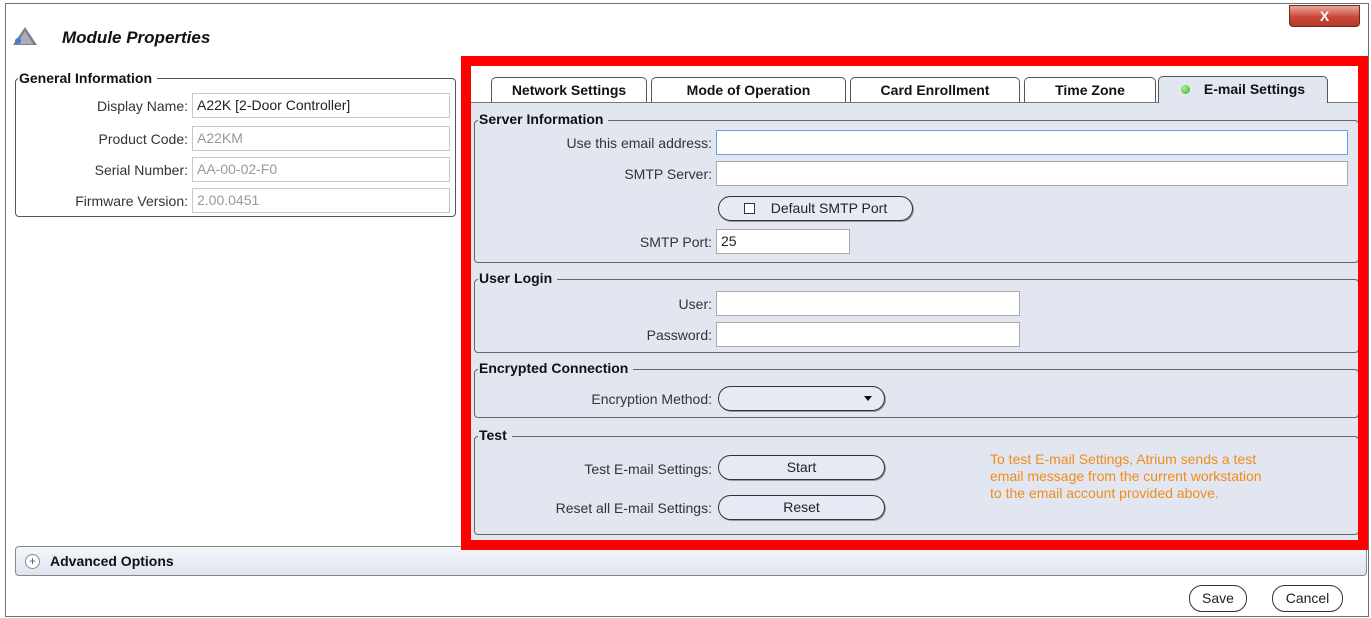 The height and width of the screenshot is (618, 1371). Describe the element at coordinates (321, 169) in the screenshot. I see `serial-number-field: AA-00-02-F0` at that location.